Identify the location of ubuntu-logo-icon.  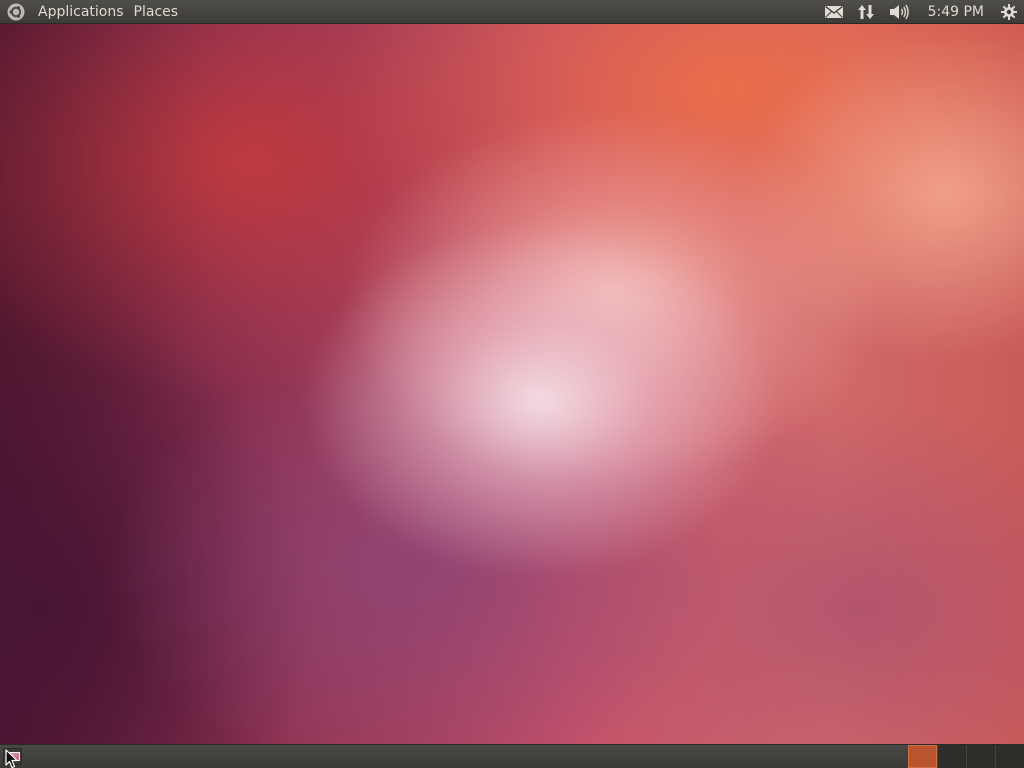
(16, 12).